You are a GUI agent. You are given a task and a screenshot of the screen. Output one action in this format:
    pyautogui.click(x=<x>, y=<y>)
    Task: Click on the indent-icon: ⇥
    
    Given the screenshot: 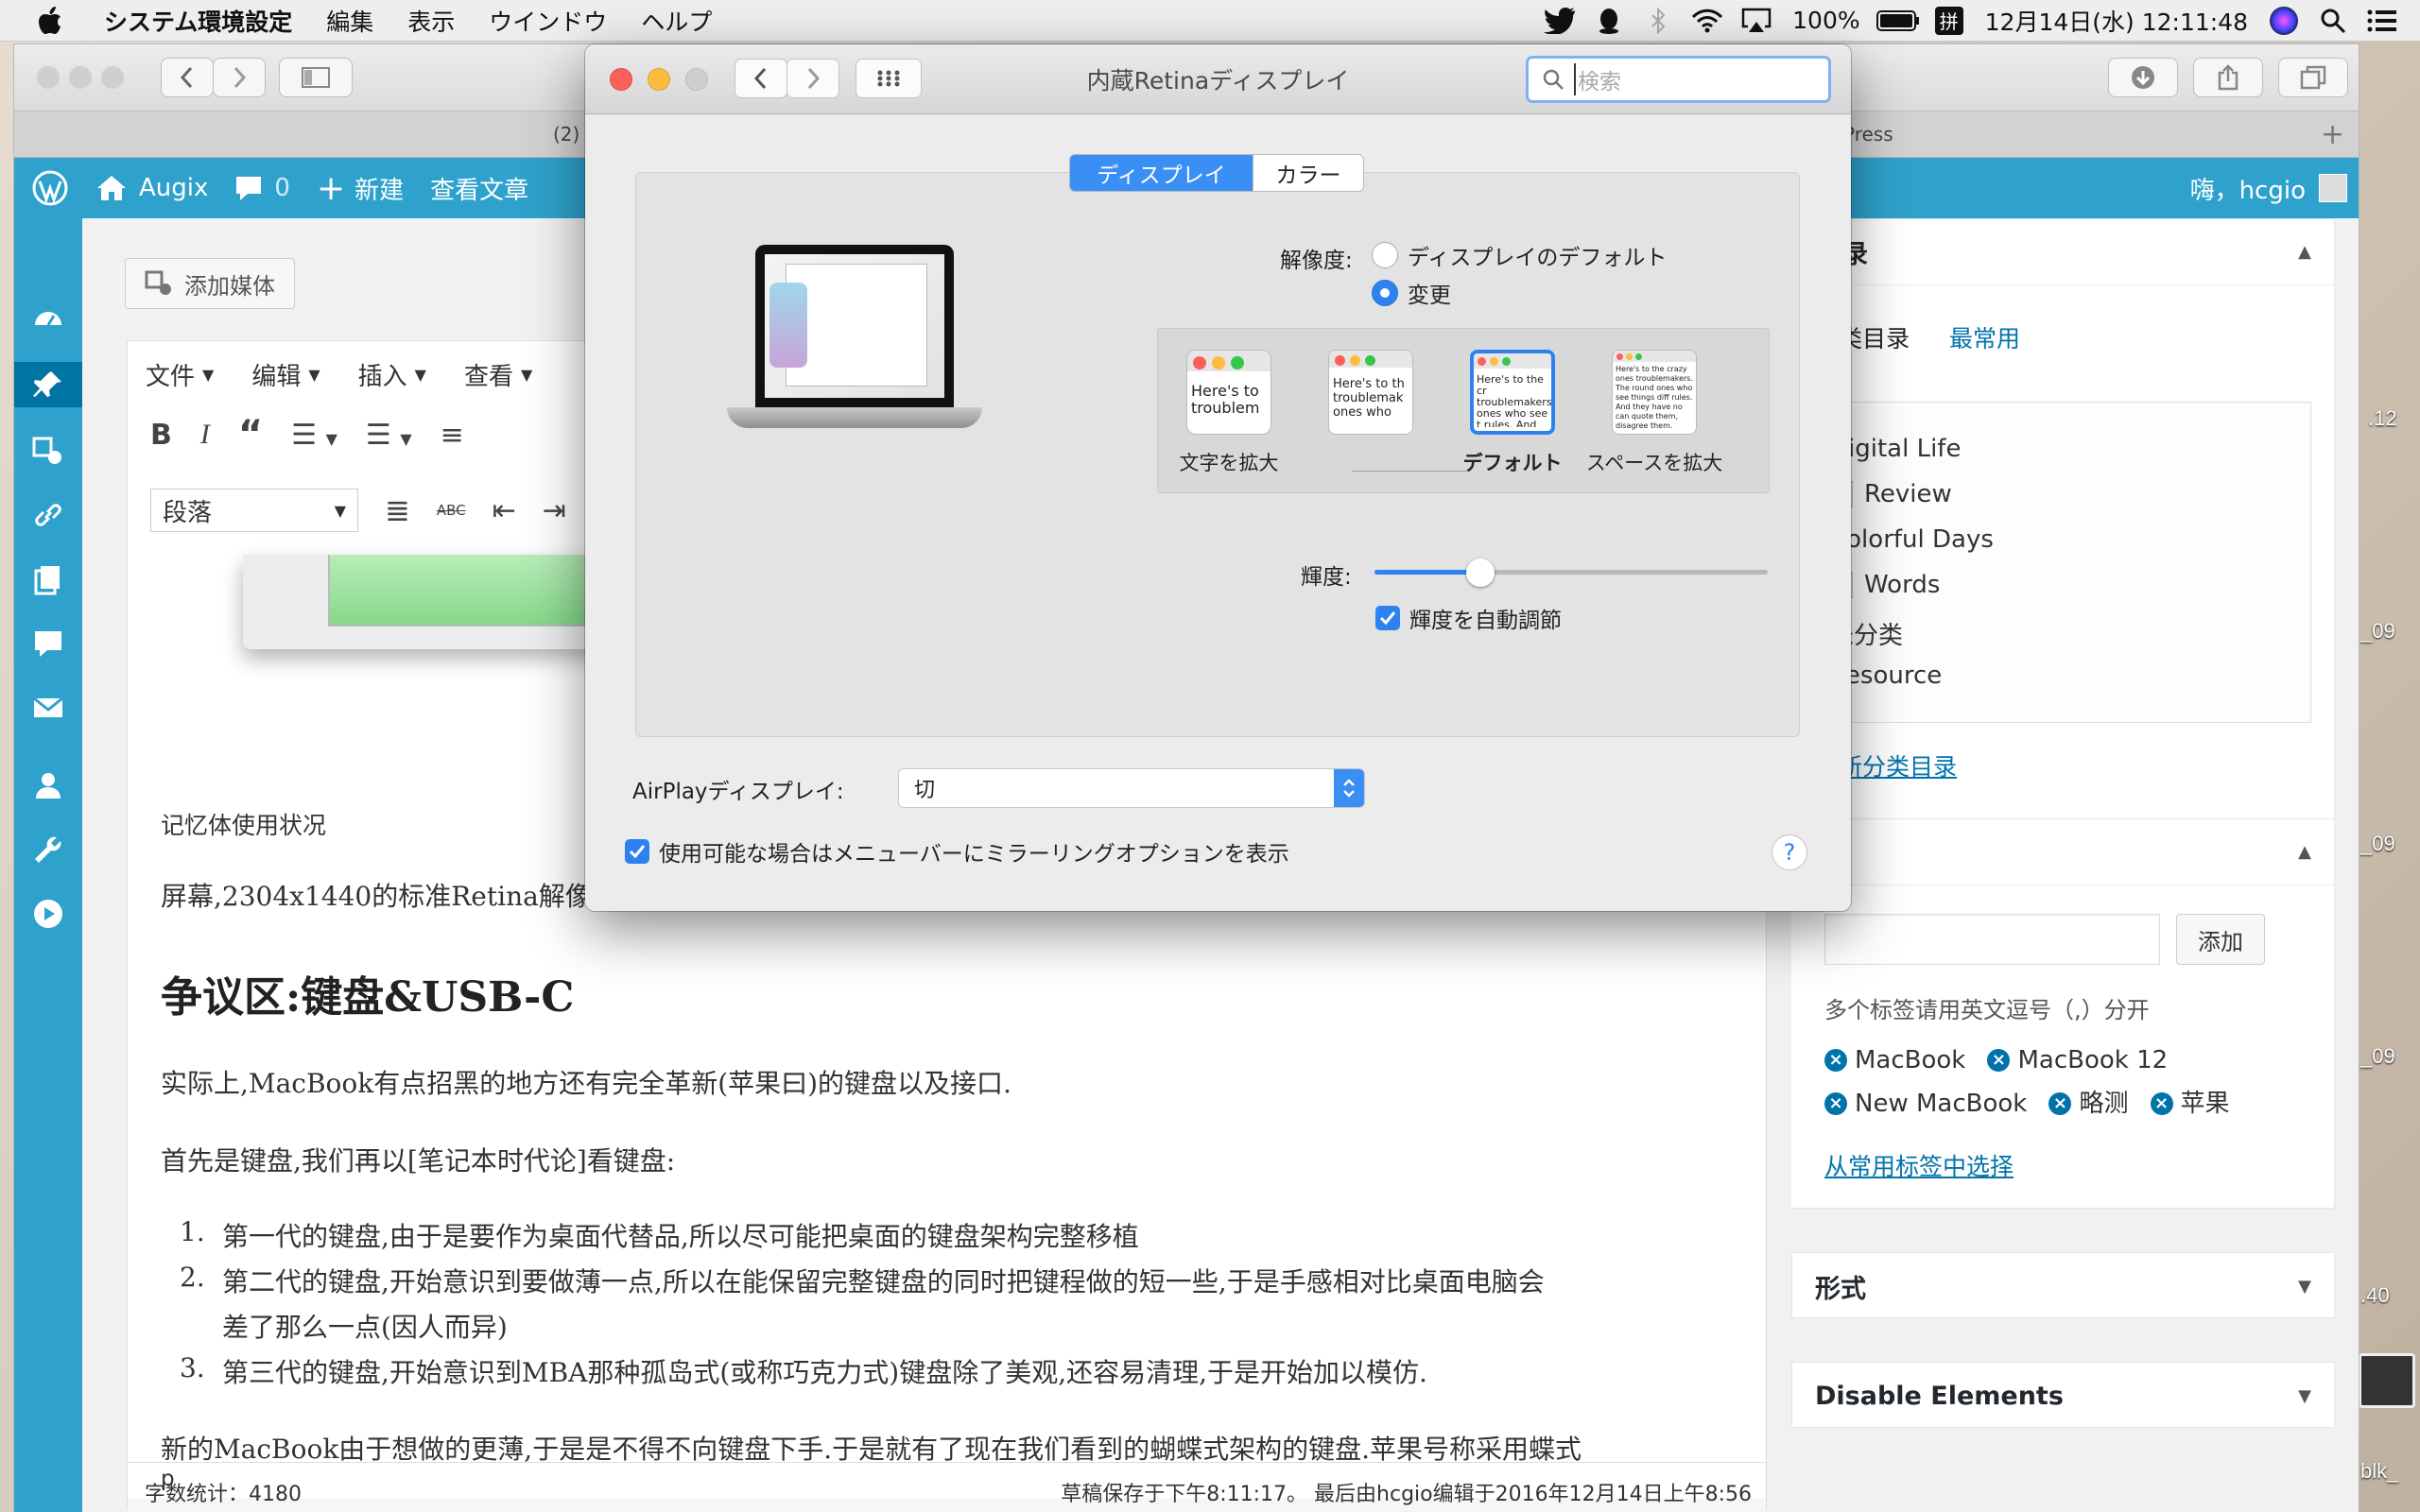 What is the action you would take?
    pyautogui.click(x=554, y=510)
    